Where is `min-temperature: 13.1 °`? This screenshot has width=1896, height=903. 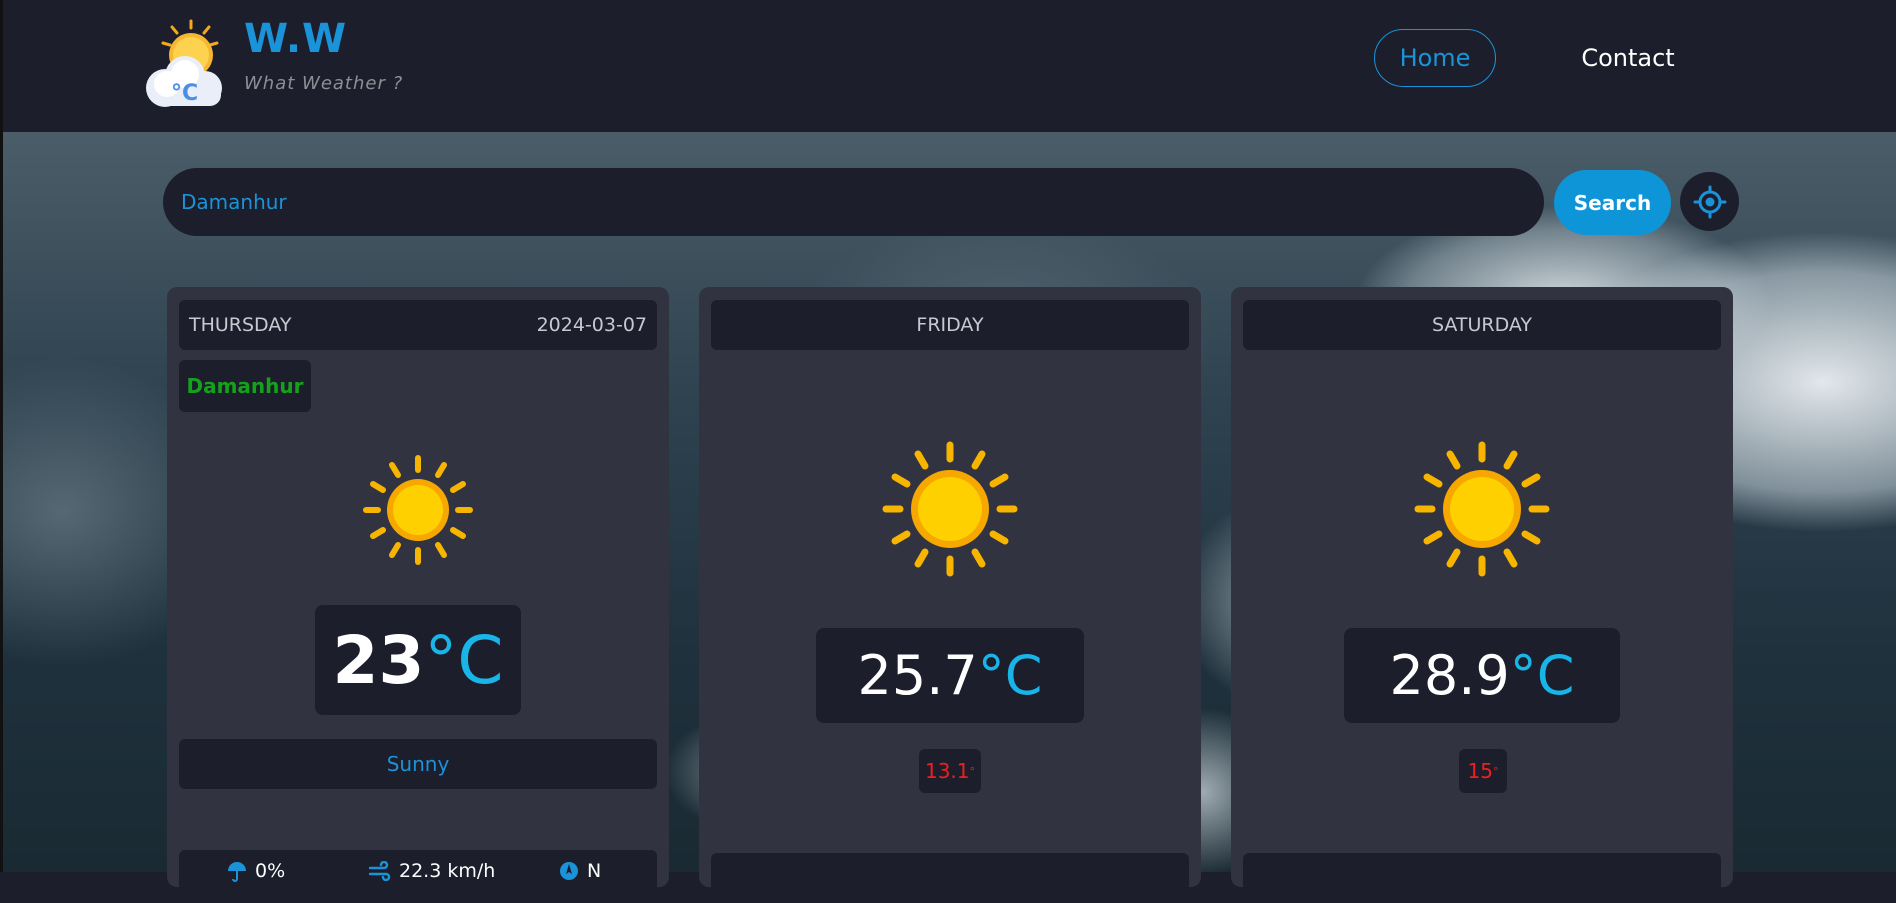
min-temperature: 13.1 ° is located at coordinates (950, 771).